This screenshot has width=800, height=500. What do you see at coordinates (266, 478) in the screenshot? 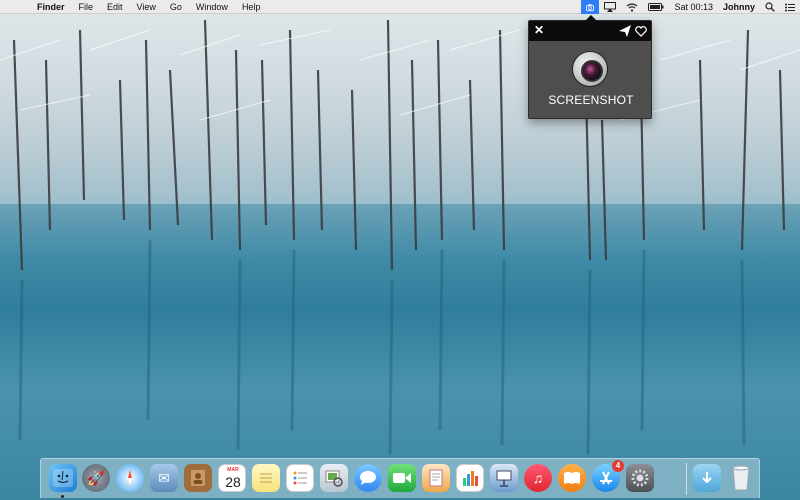
I see `notes-icon` at bounding box center [266, 478].